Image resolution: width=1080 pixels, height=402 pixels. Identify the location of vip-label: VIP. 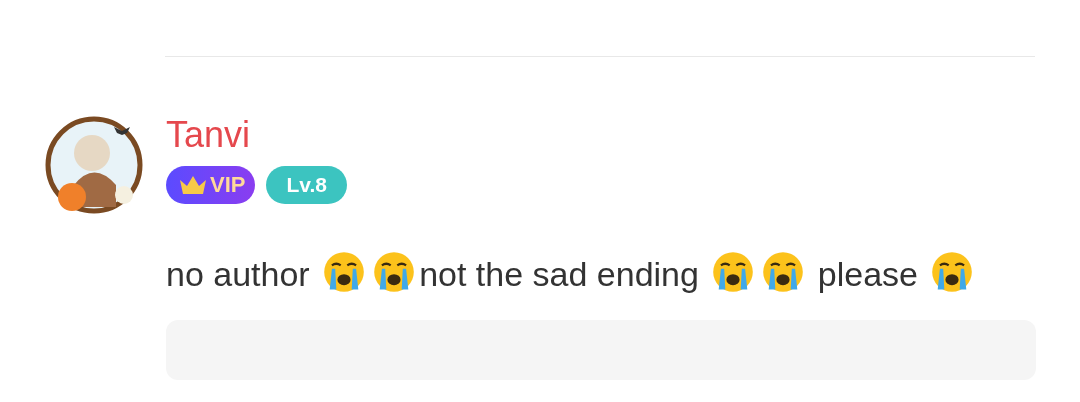
(228, 185).